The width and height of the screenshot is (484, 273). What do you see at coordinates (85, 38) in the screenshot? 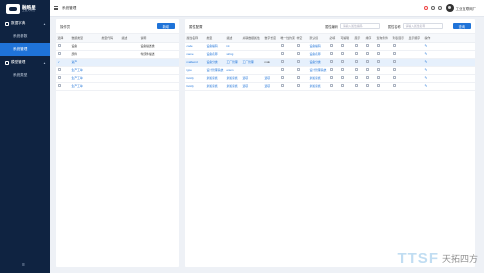
I see `column-header: 数据类型` at bounding box center [85, 38].